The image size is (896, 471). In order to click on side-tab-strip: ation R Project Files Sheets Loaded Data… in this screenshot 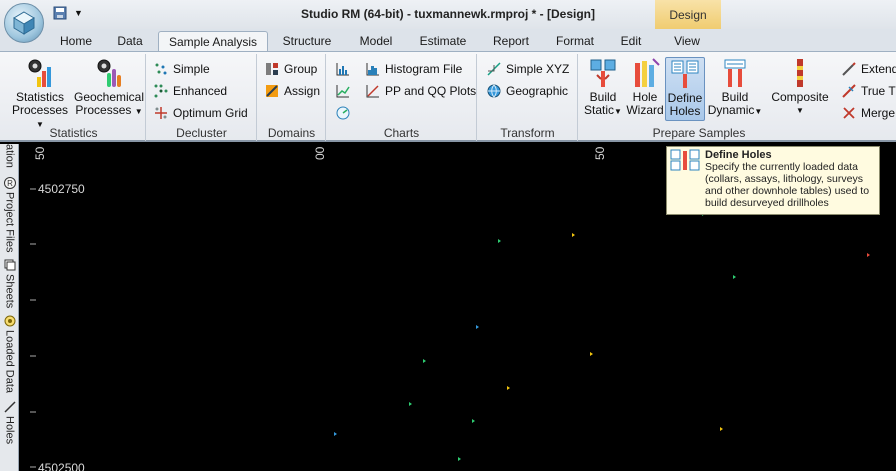, I will do `click(9, 307)`.